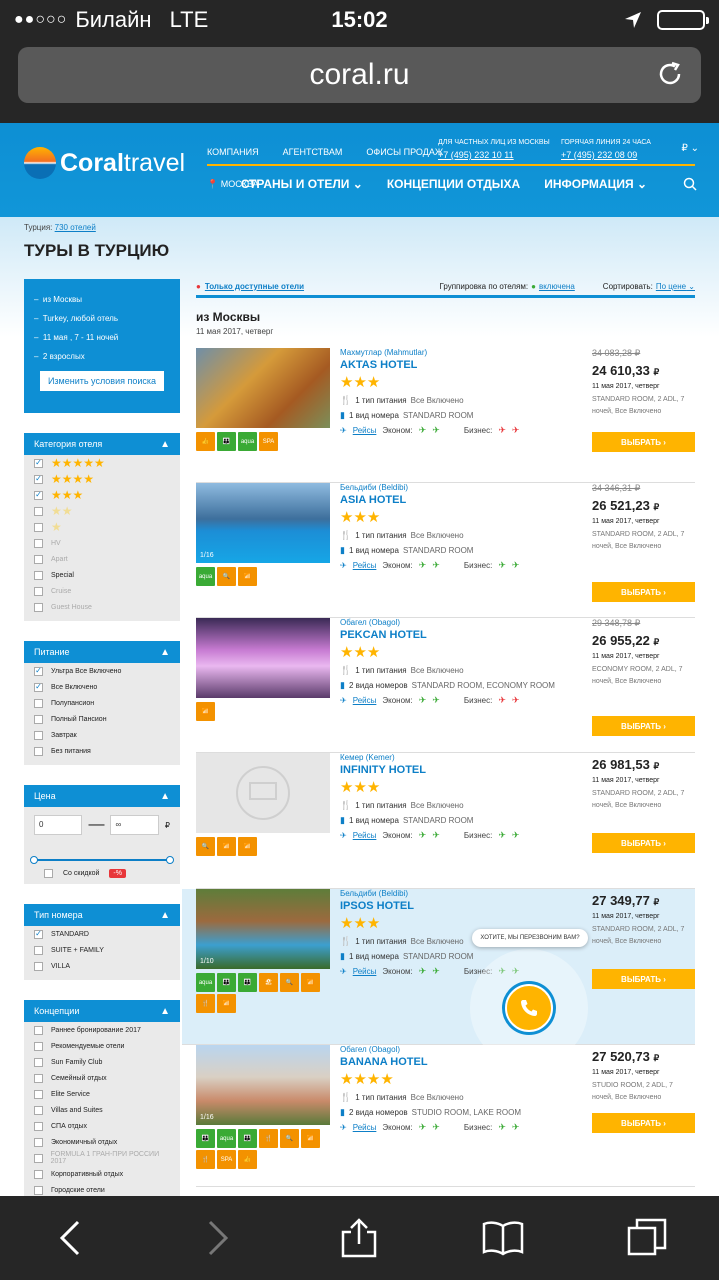 The height and width of the screenshot is (1280, 719). What do you see at coordinates (102, 543) in the screenshot?
I see `filter-option: HV` at bounding box center [102, 543].